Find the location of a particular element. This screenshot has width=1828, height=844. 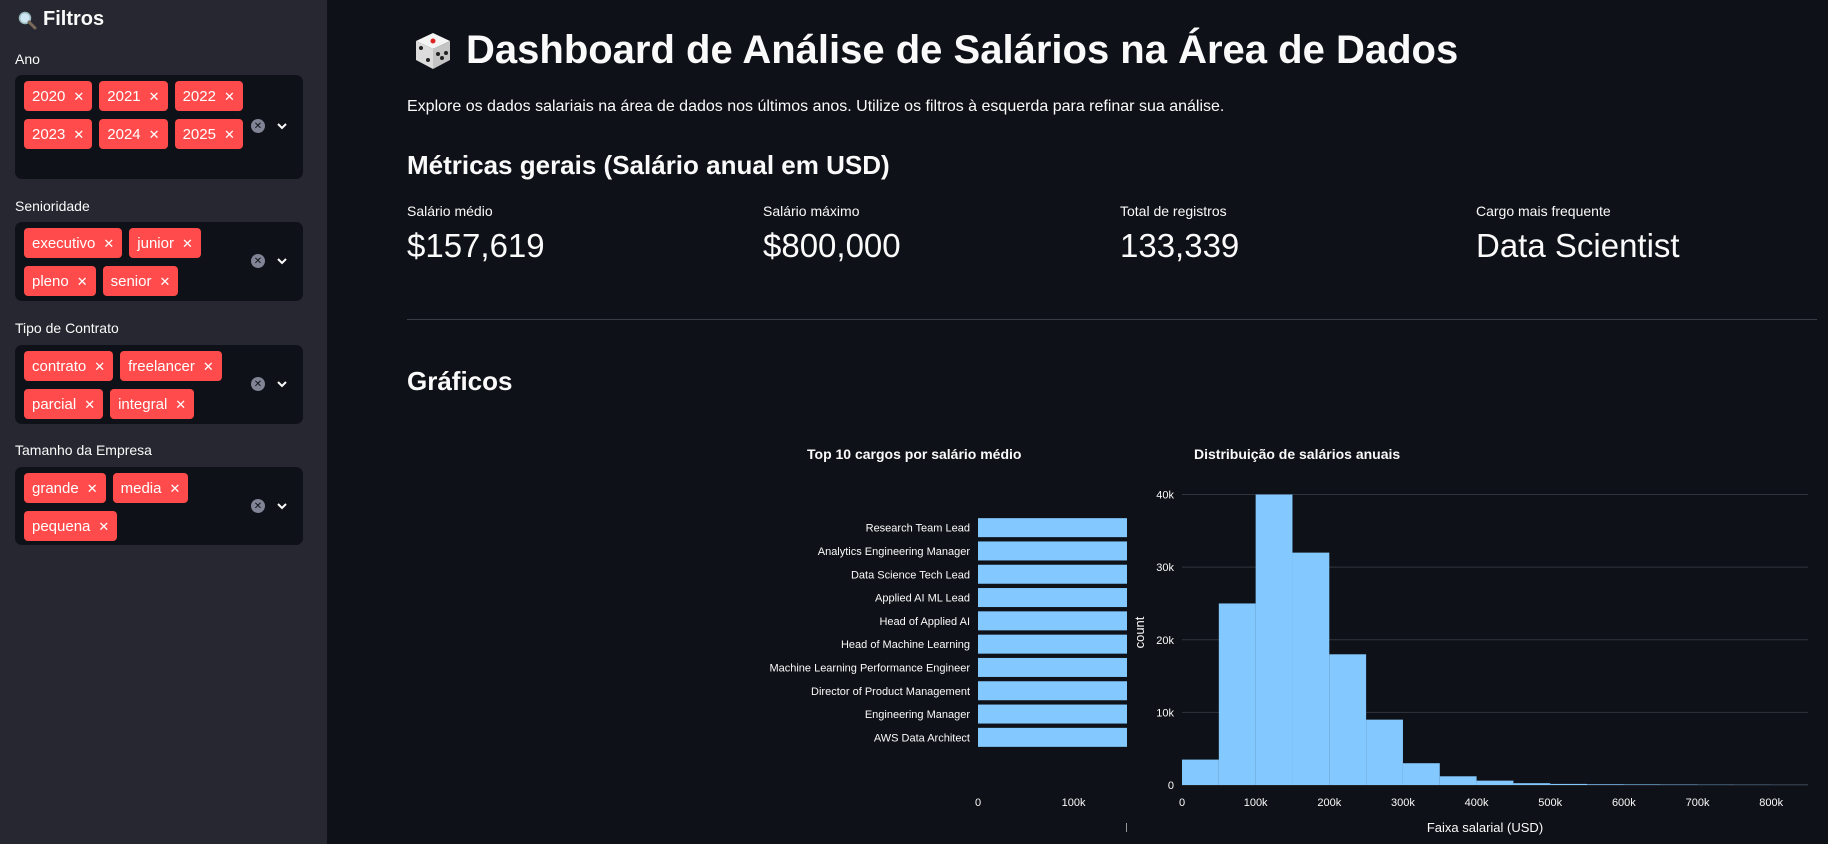

filter-multiselect-ano: 2020 ✕ 2021 ✕ 2022 ✕ 2023 ✕ 2024 ✕ 2025 ✕ ✕ is located at coordinates (159, 127).